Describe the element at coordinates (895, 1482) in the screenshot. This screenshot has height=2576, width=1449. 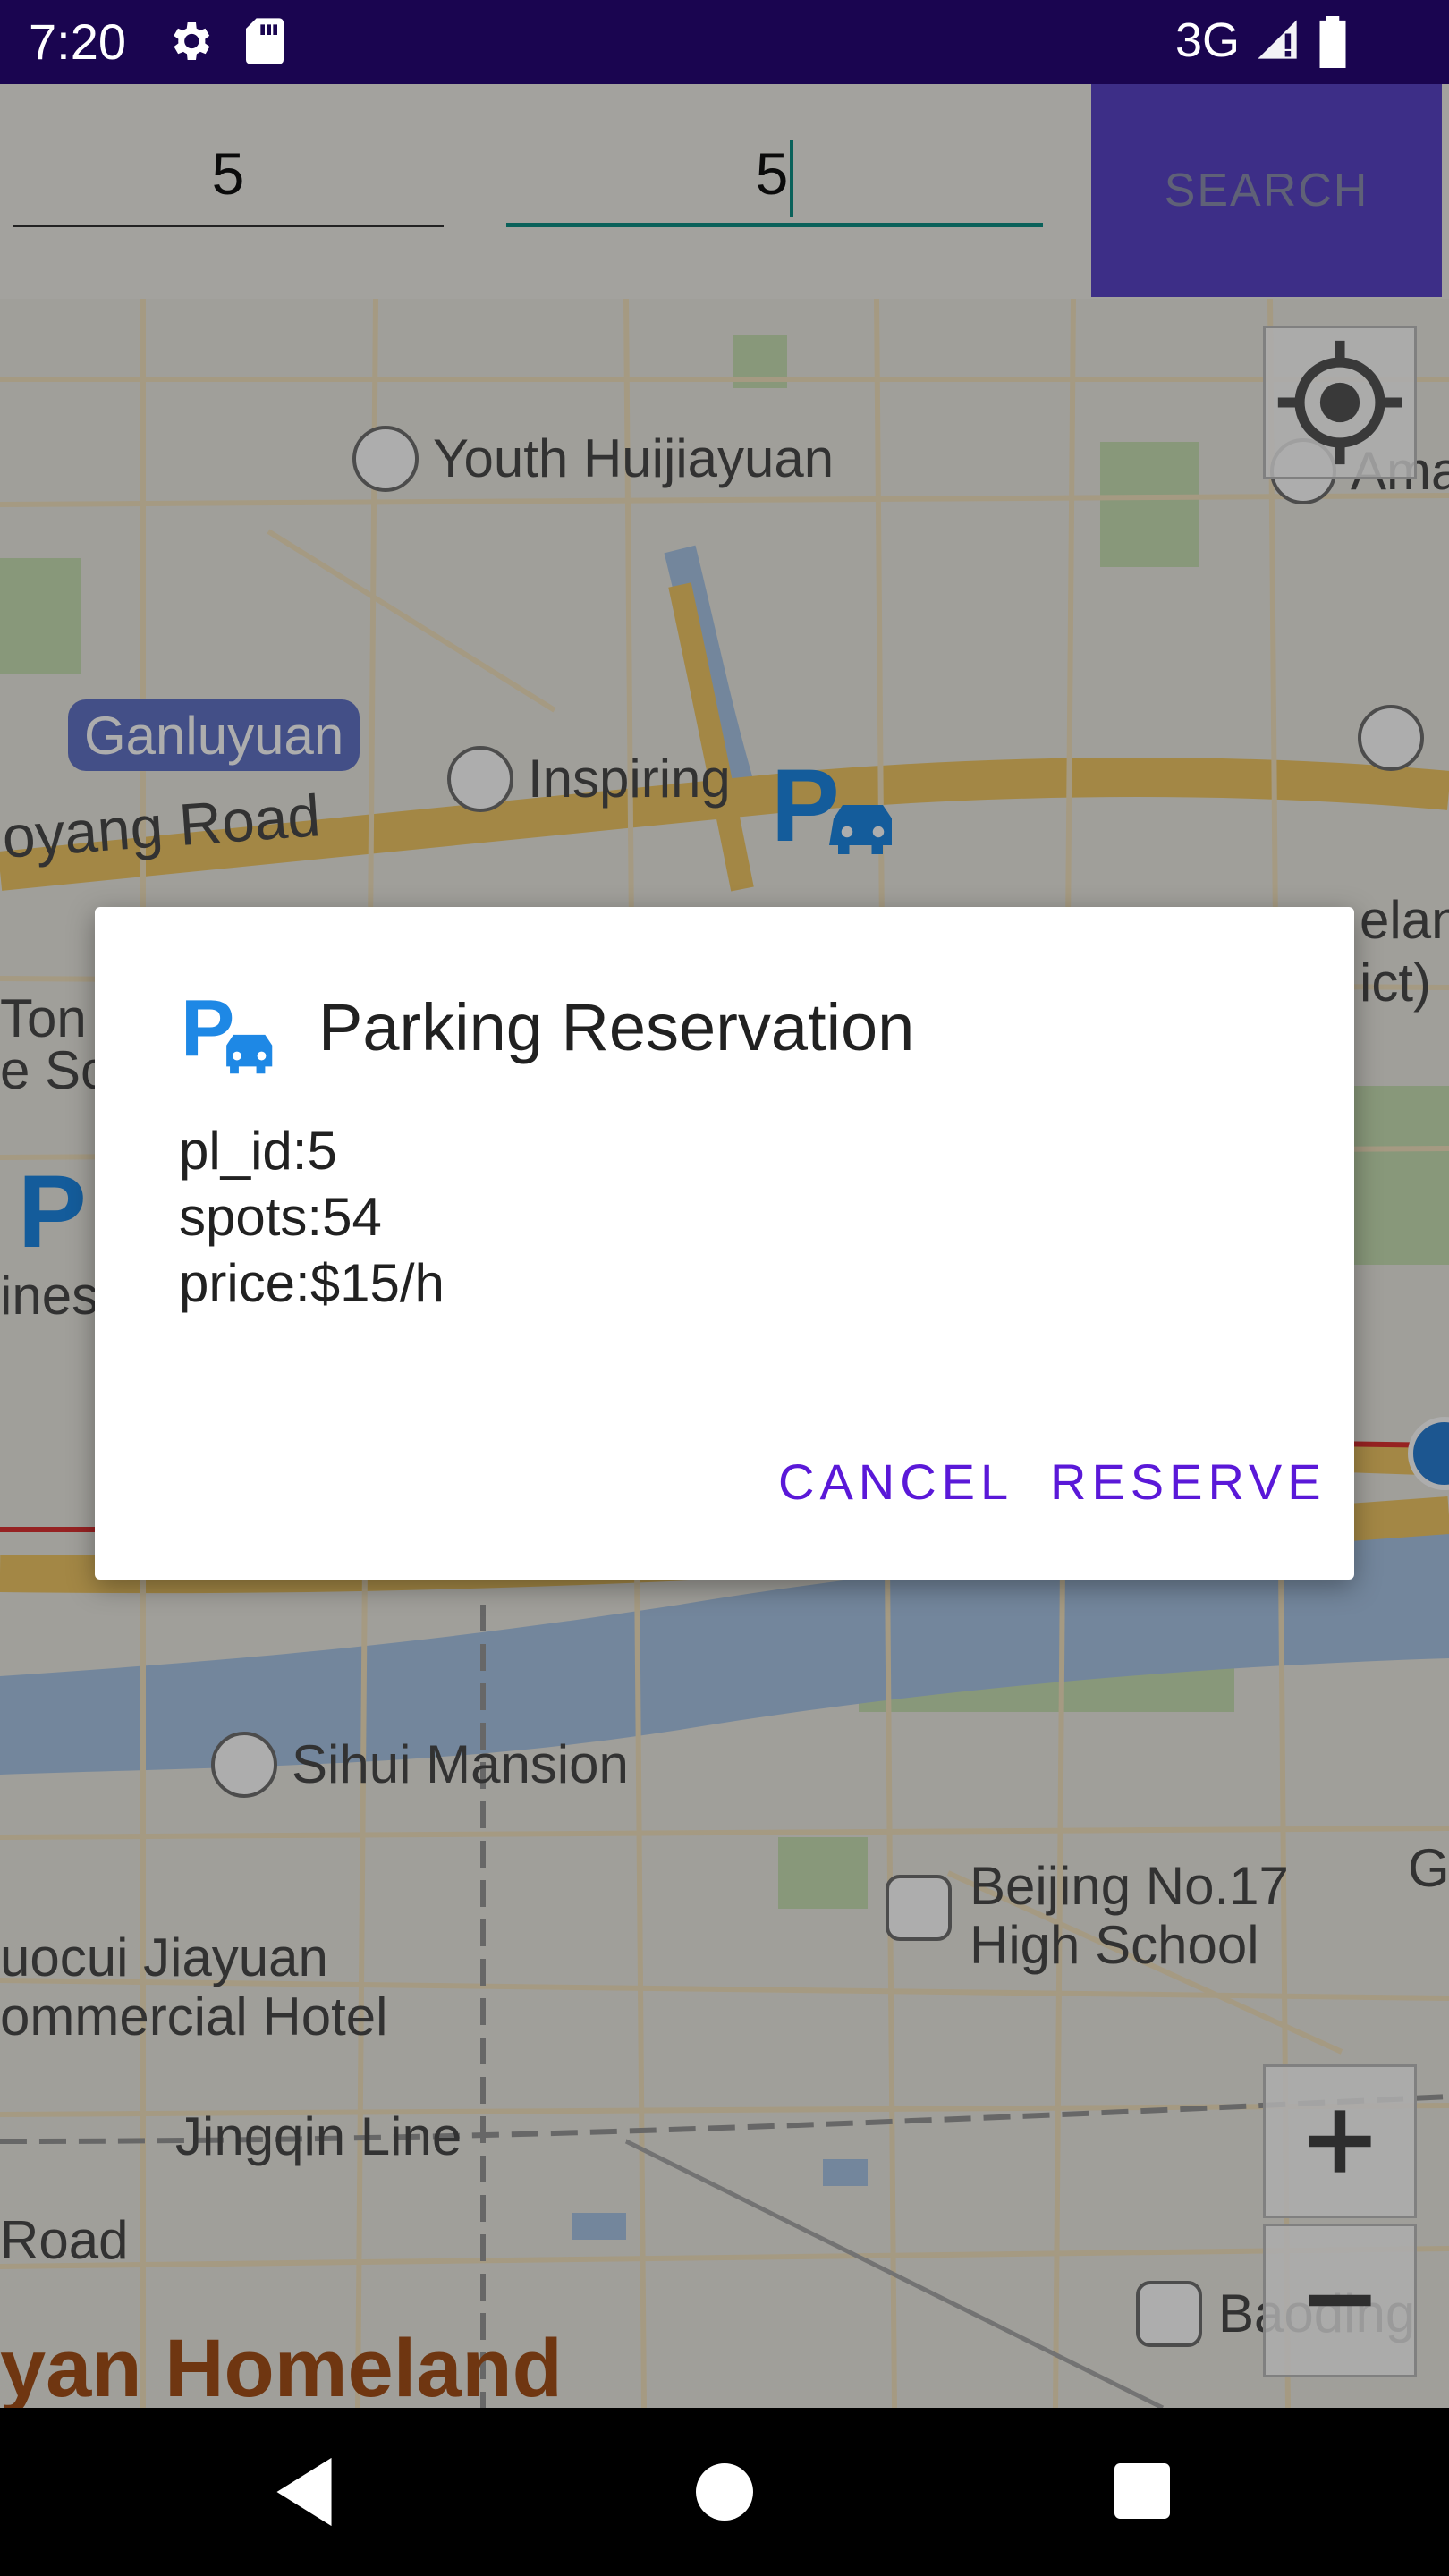
I see `cancel-button: CANCEL` at that location.